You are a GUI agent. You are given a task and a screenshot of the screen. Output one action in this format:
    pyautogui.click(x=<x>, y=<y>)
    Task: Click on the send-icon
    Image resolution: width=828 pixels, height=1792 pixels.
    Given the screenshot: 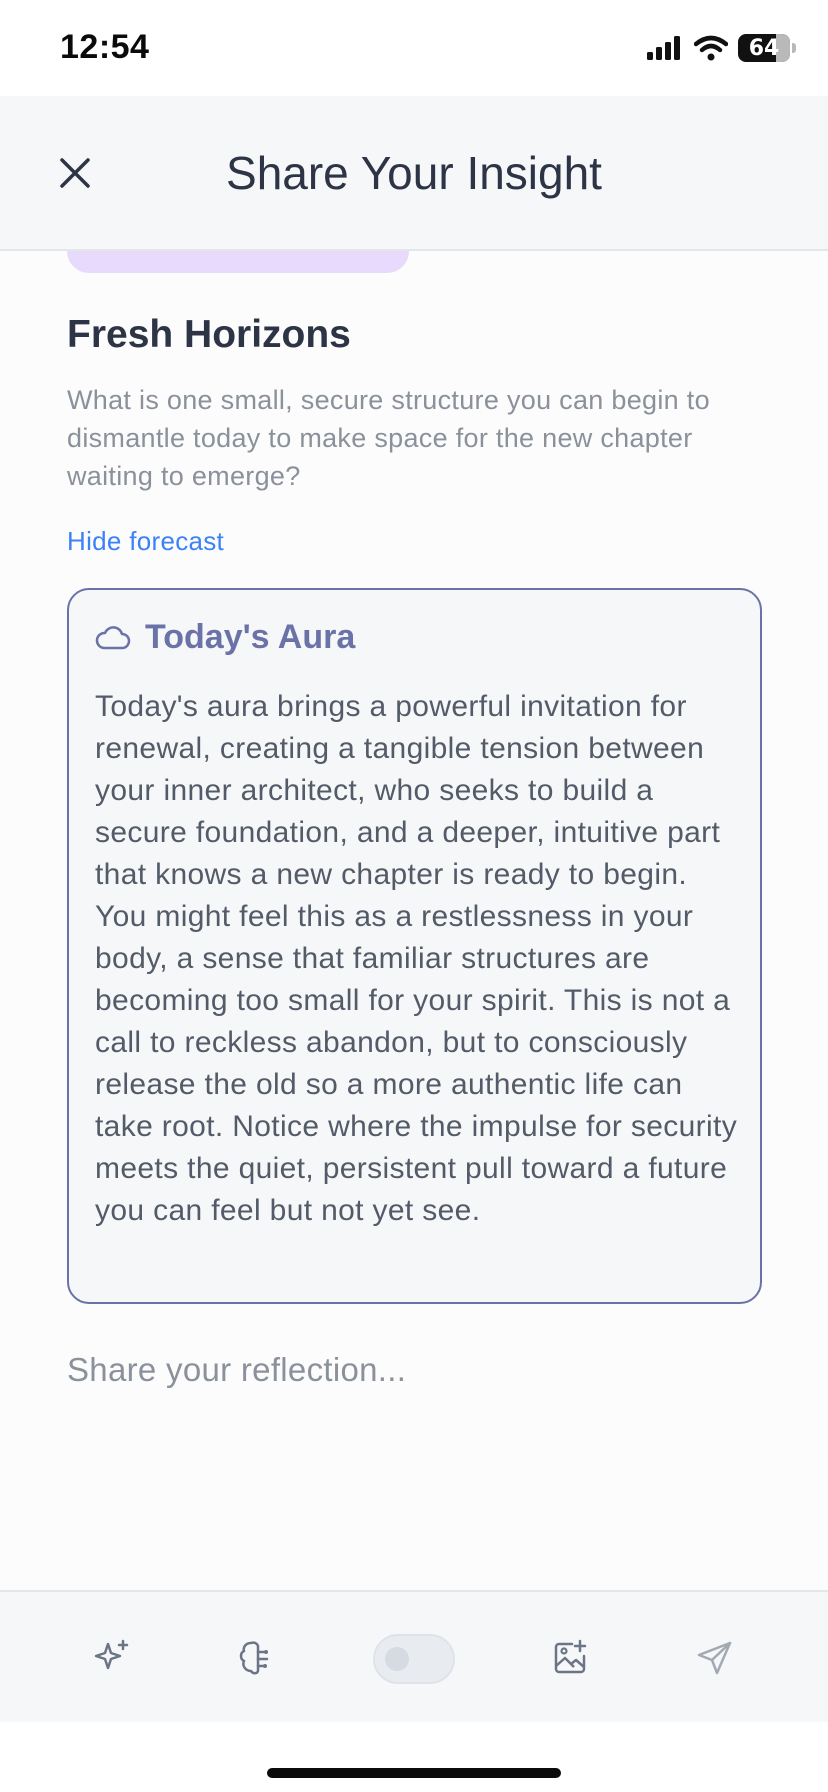 What is the action you would take?
    pyautogui.click(x=714, y=1658)
    